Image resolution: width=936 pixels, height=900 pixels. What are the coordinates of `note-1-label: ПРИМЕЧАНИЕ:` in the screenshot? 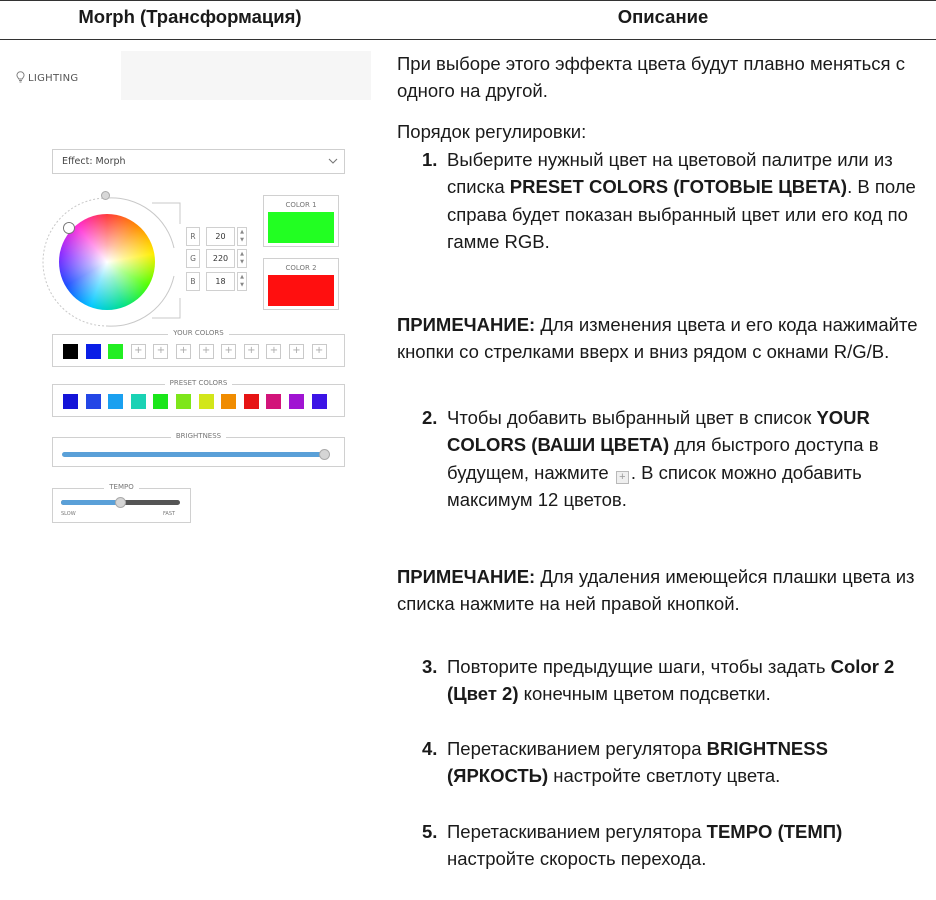 It's located at (466, 324).